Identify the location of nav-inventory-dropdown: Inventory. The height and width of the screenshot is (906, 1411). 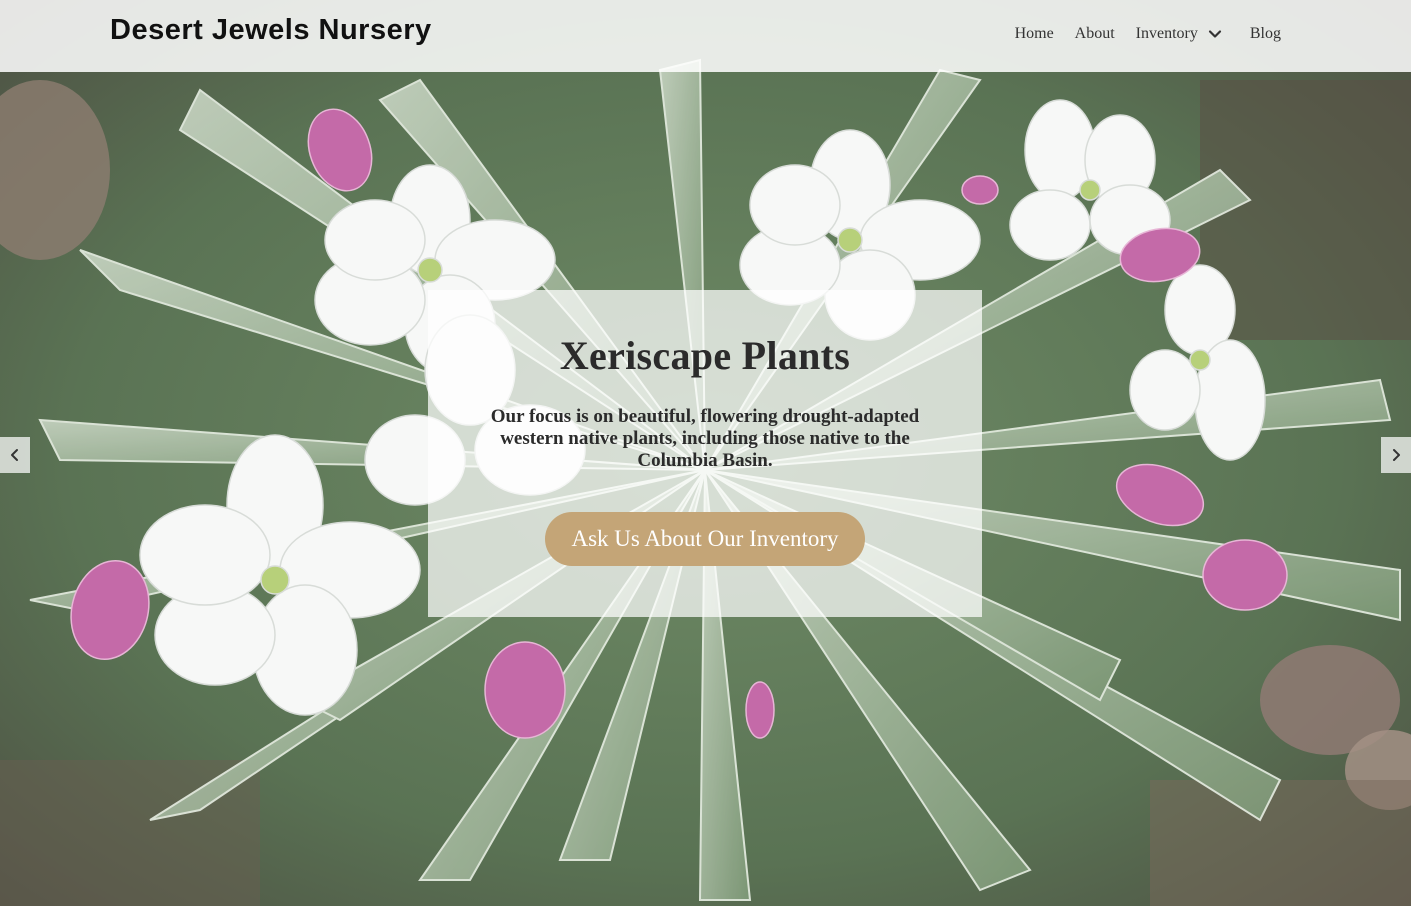
(1179, 34).